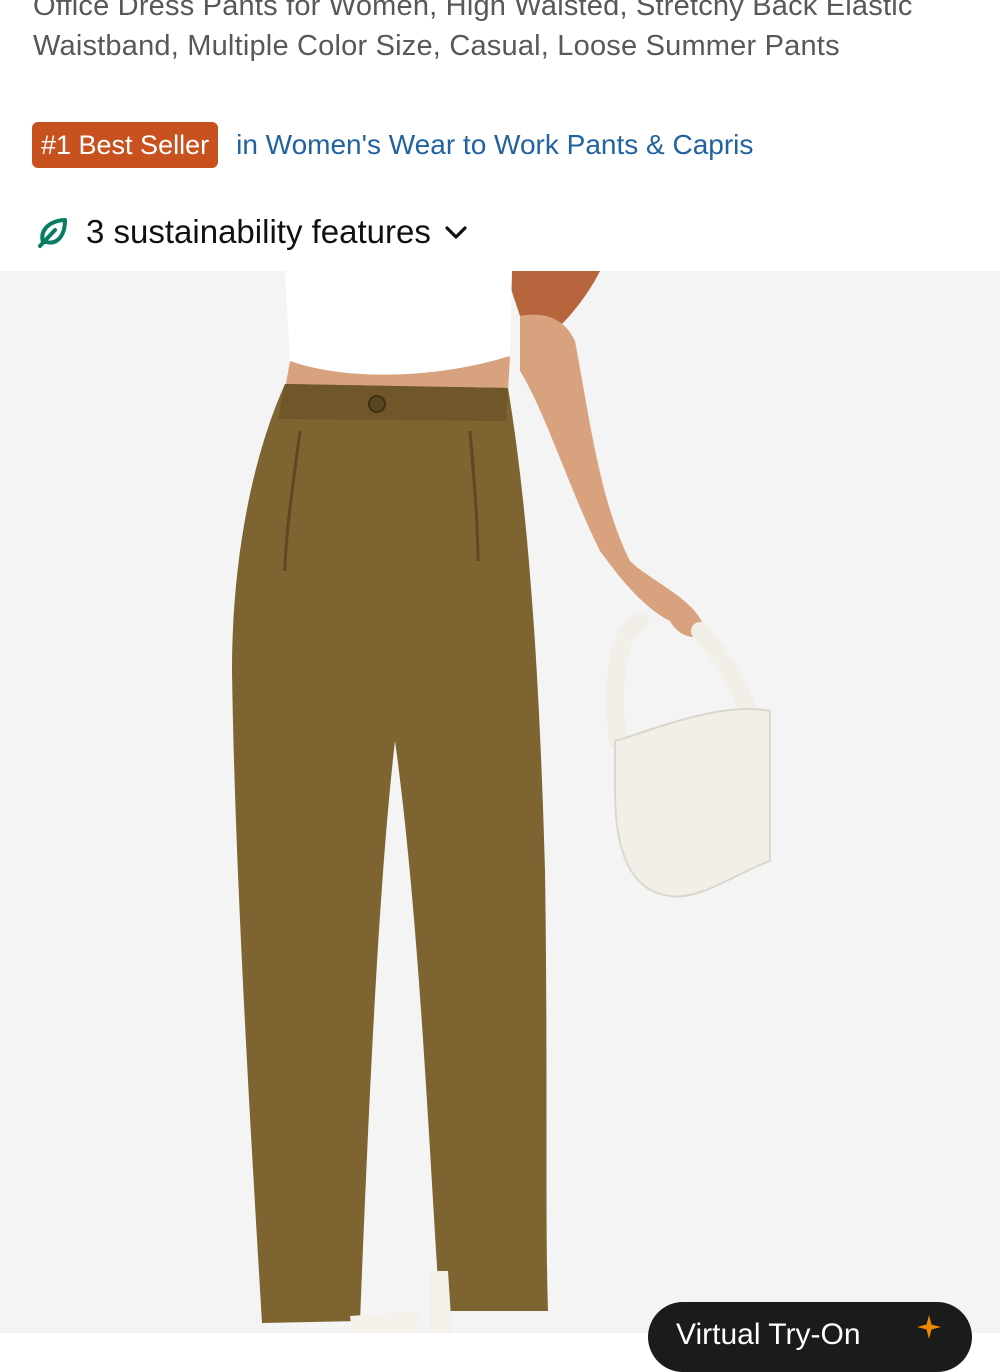 This screenshot has width=1000, height=1372. I want to click on best-seller-badge: #1 Best Seller, so click(125, 145).